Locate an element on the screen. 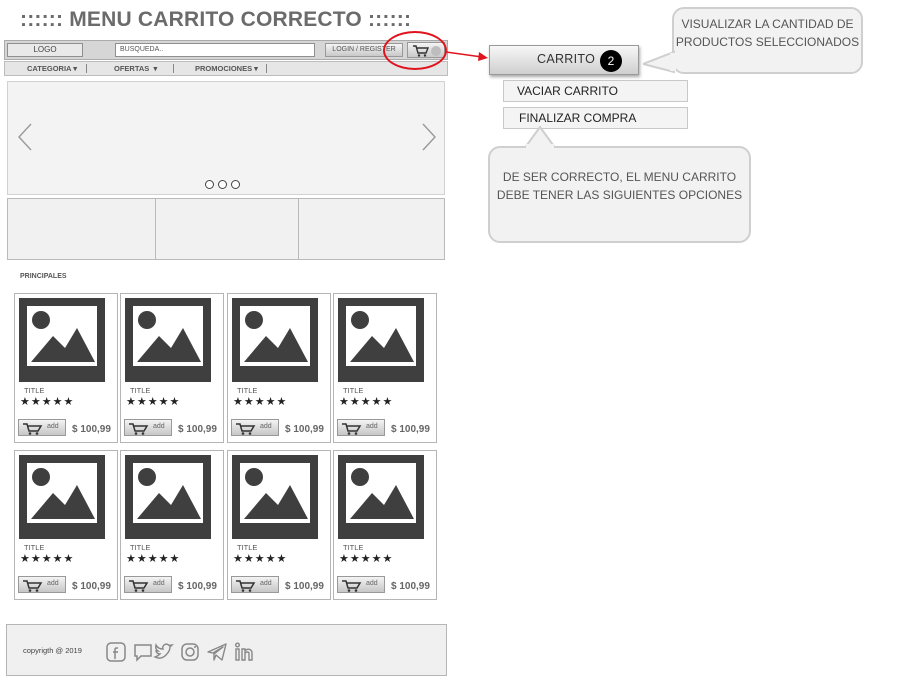  chevron-right-icon is located at coordinates (429, 137).